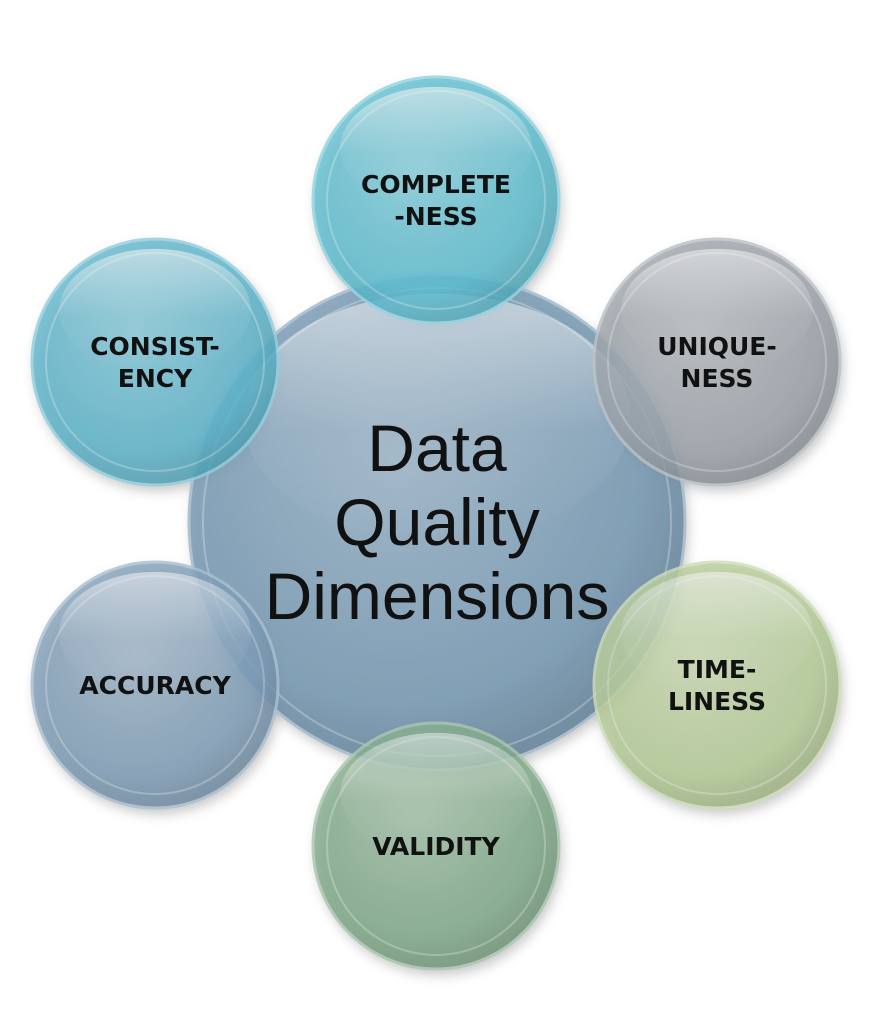 The image size is (878, 1014). Describe the element at coordinates (437, 596) in the screenshot. I see `center-hub-label-line: Dimensions` at that location.